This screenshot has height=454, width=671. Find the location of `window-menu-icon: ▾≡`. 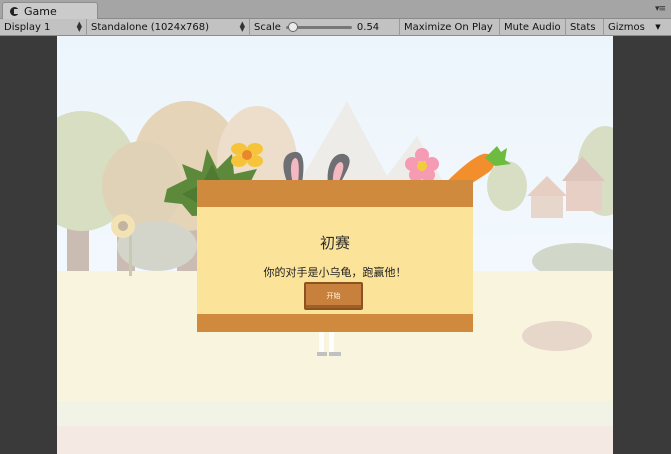

window-menu-icon: ▾≡ is located at coordinates (661, 9).